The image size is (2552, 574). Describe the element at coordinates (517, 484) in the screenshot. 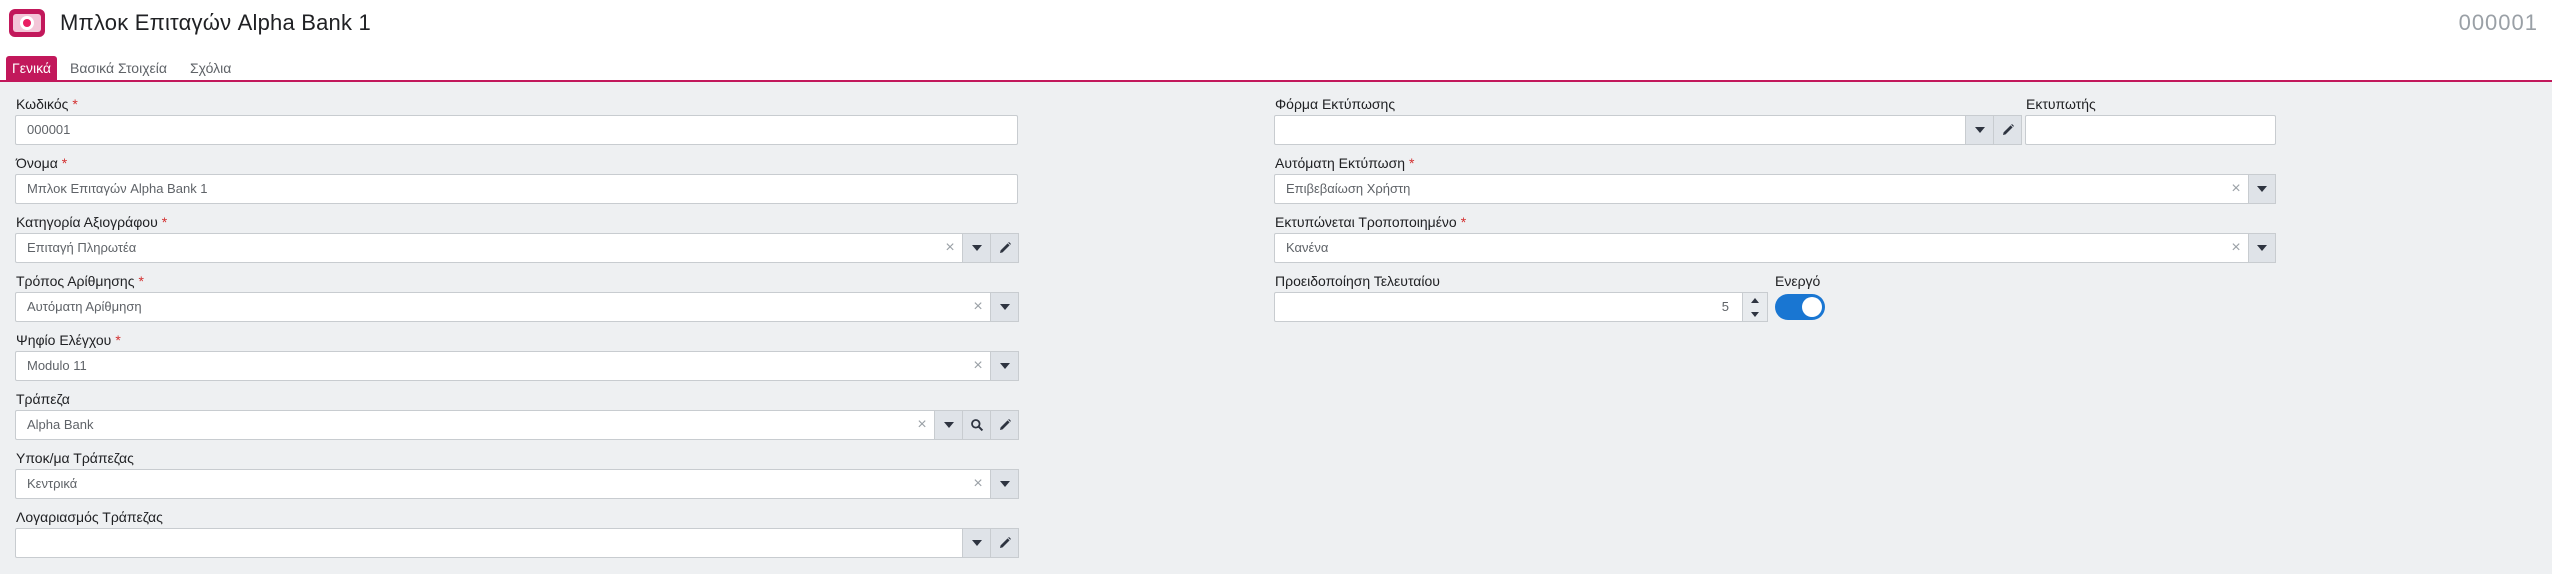

I see `bank-branch-select: Κεντρικά ×` at that location.